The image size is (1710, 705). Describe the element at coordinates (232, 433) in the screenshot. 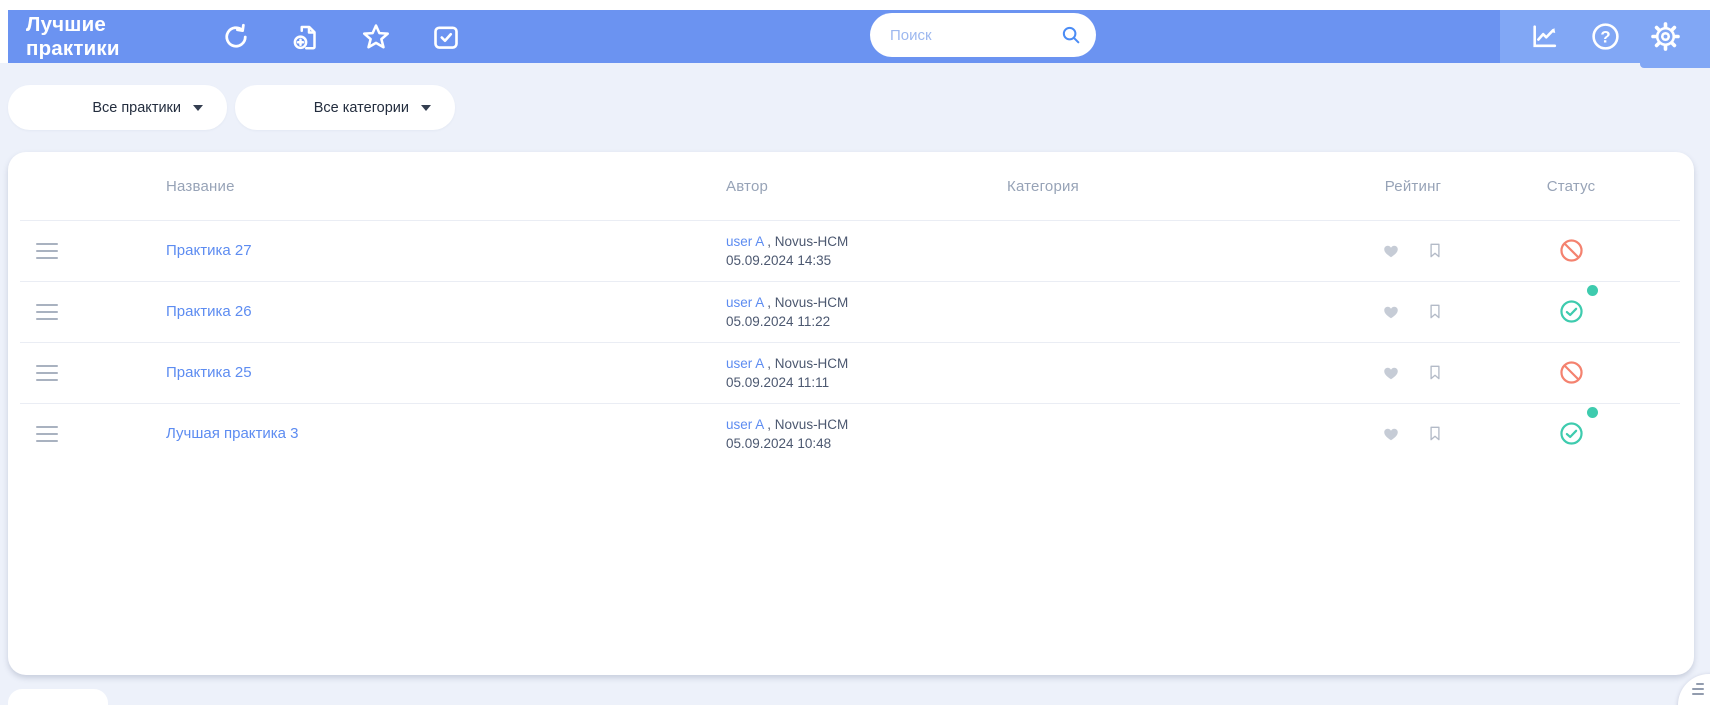

I see `practice-link: Лучшая практика 3` at that location.